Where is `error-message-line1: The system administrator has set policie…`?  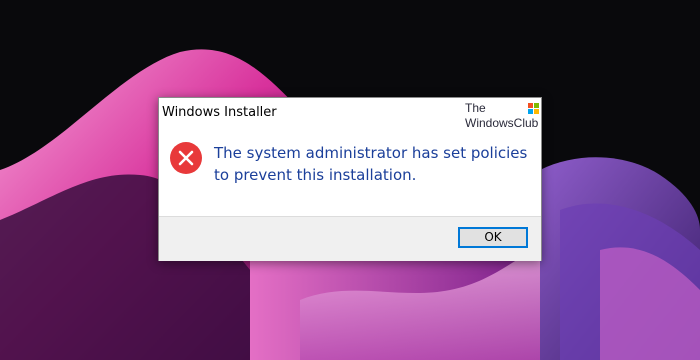 error-message-line1: The system administrator has set policie… is located at coordinates (371, 153).